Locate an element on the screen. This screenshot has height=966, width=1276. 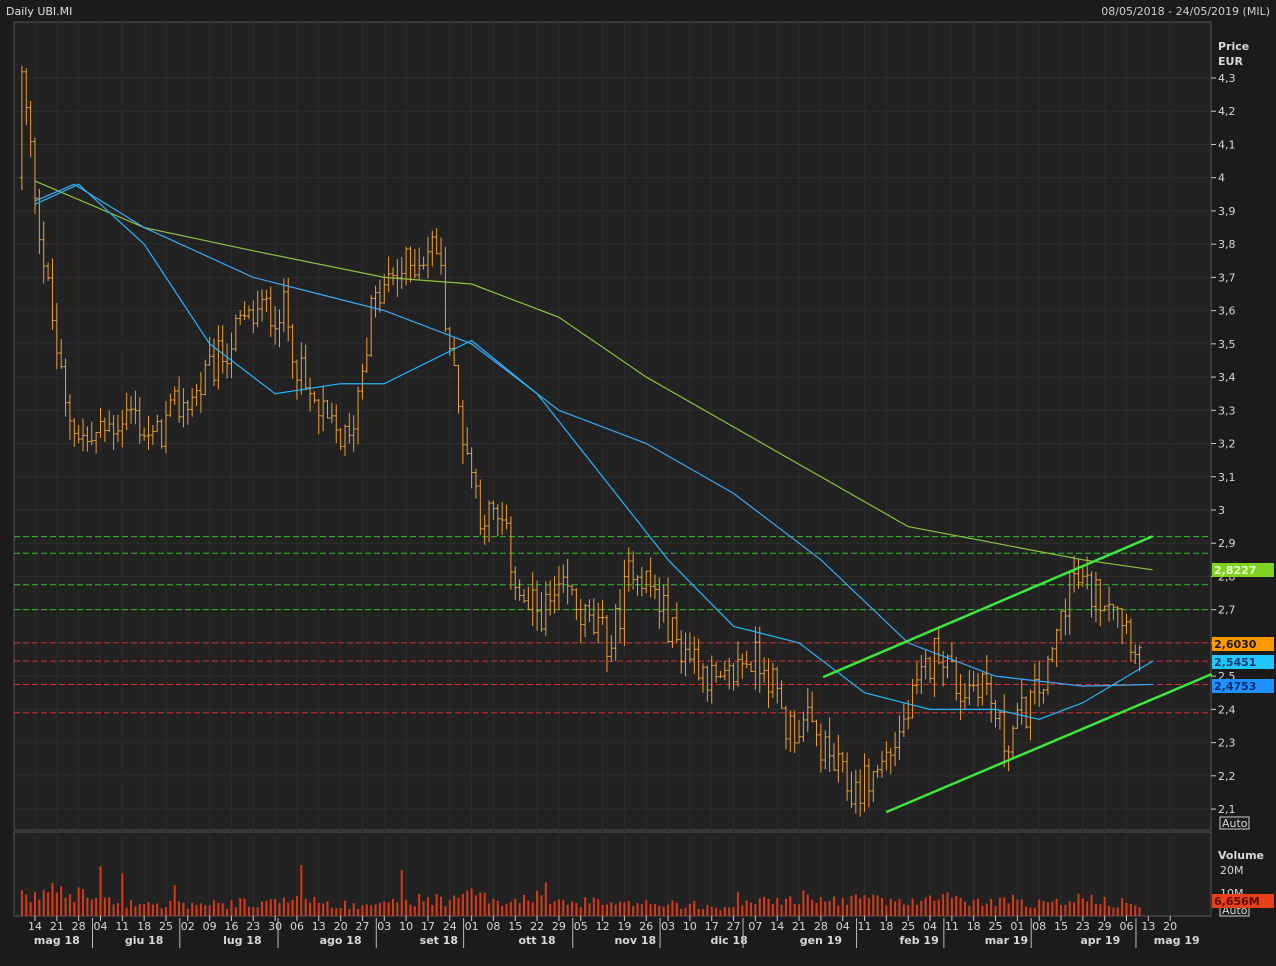
y-tick-label: 2,3 is located at coordinates (1227, 743).